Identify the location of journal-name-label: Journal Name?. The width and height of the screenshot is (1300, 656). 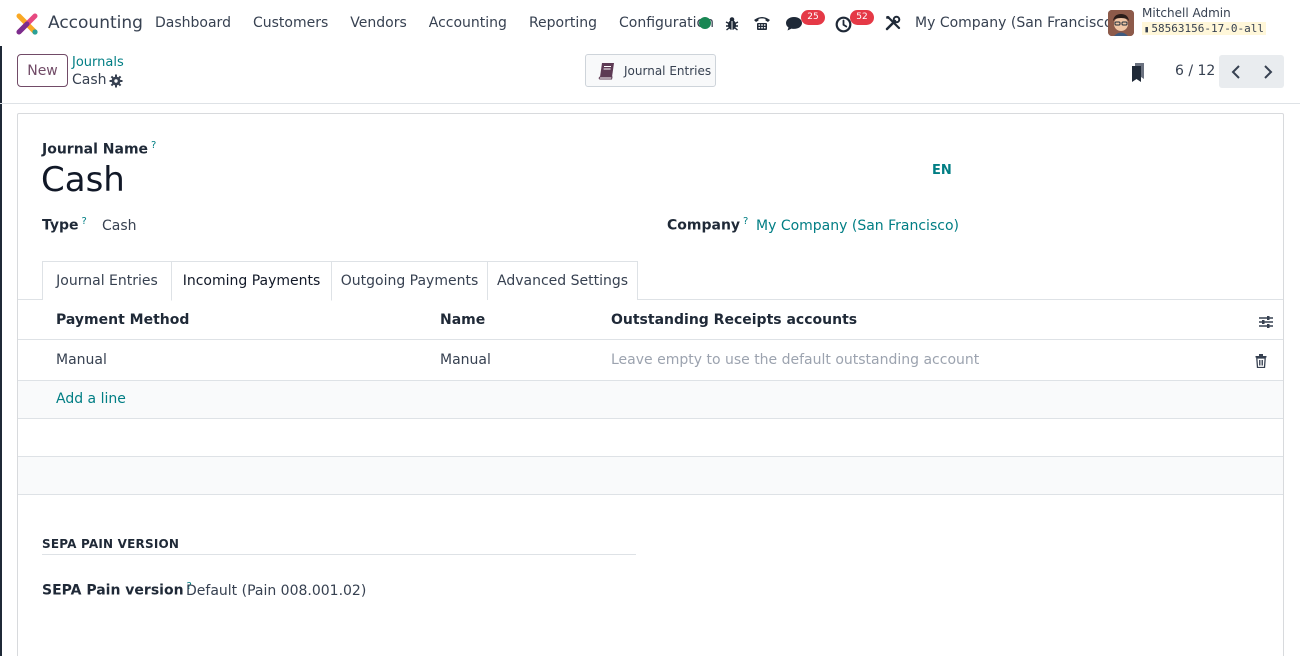
(99, 149).